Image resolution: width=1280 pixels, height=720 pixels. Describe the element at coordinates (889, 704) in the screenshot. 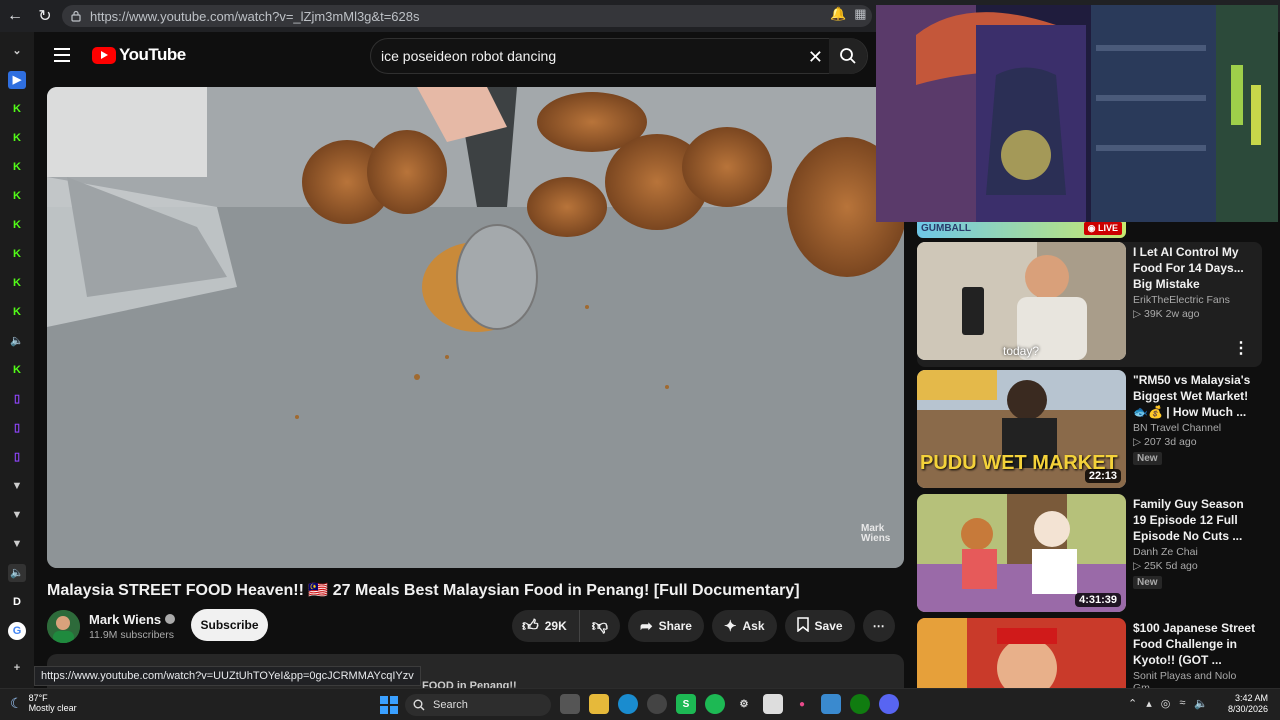

I see `discord-icon` at that location.